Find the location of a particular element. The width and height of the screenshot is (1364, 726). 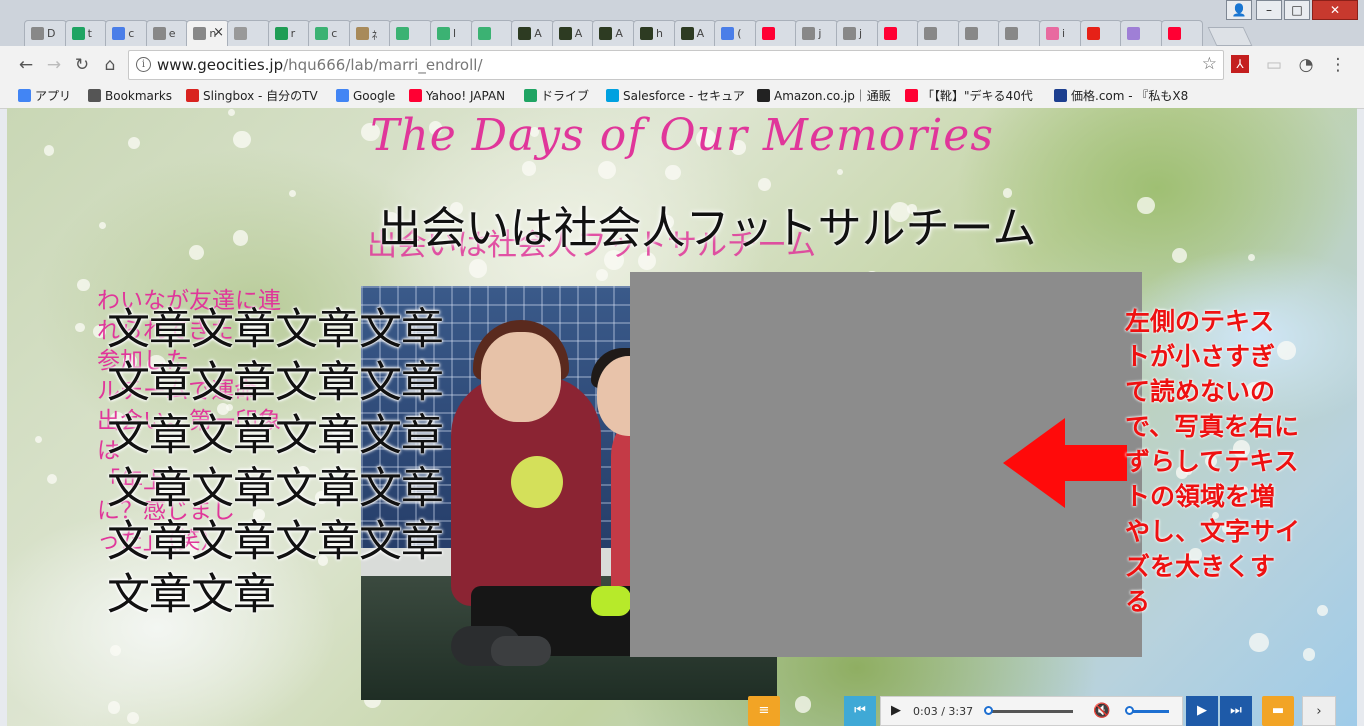

home-icon: ⌂ is located at coordinates (110, 65).